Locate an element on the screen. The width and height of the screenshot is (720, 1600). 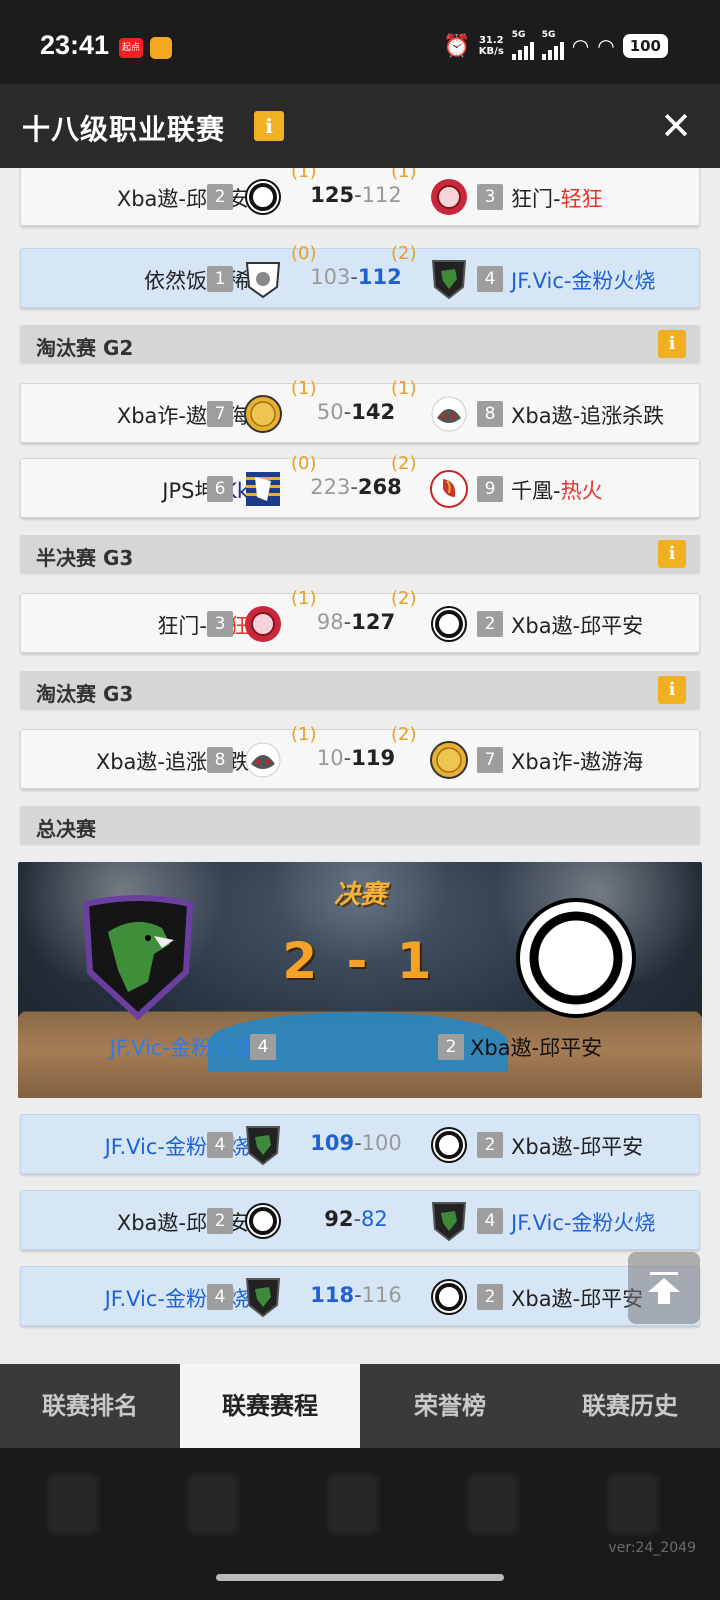
match-row: Xba遨-追涨杀跌 8 (1) 10-119 (2) 7 Xba诈-遨游海 is located at coordinates (360, 756).